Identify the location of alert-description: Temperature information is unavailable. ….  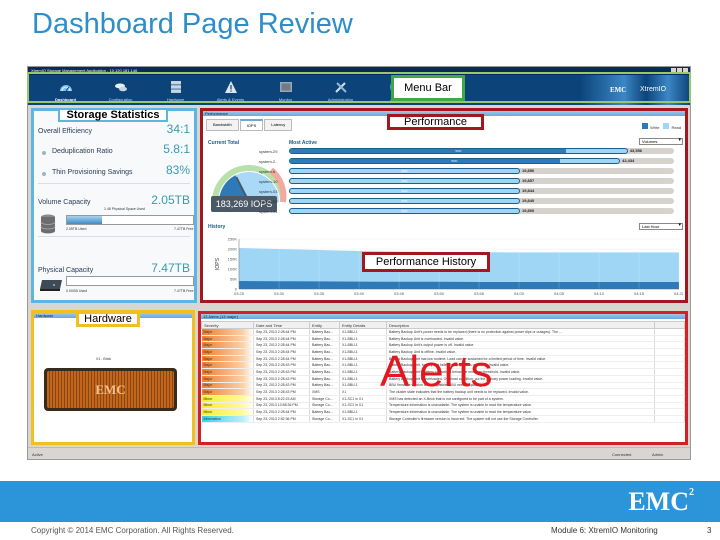
(520, 406).